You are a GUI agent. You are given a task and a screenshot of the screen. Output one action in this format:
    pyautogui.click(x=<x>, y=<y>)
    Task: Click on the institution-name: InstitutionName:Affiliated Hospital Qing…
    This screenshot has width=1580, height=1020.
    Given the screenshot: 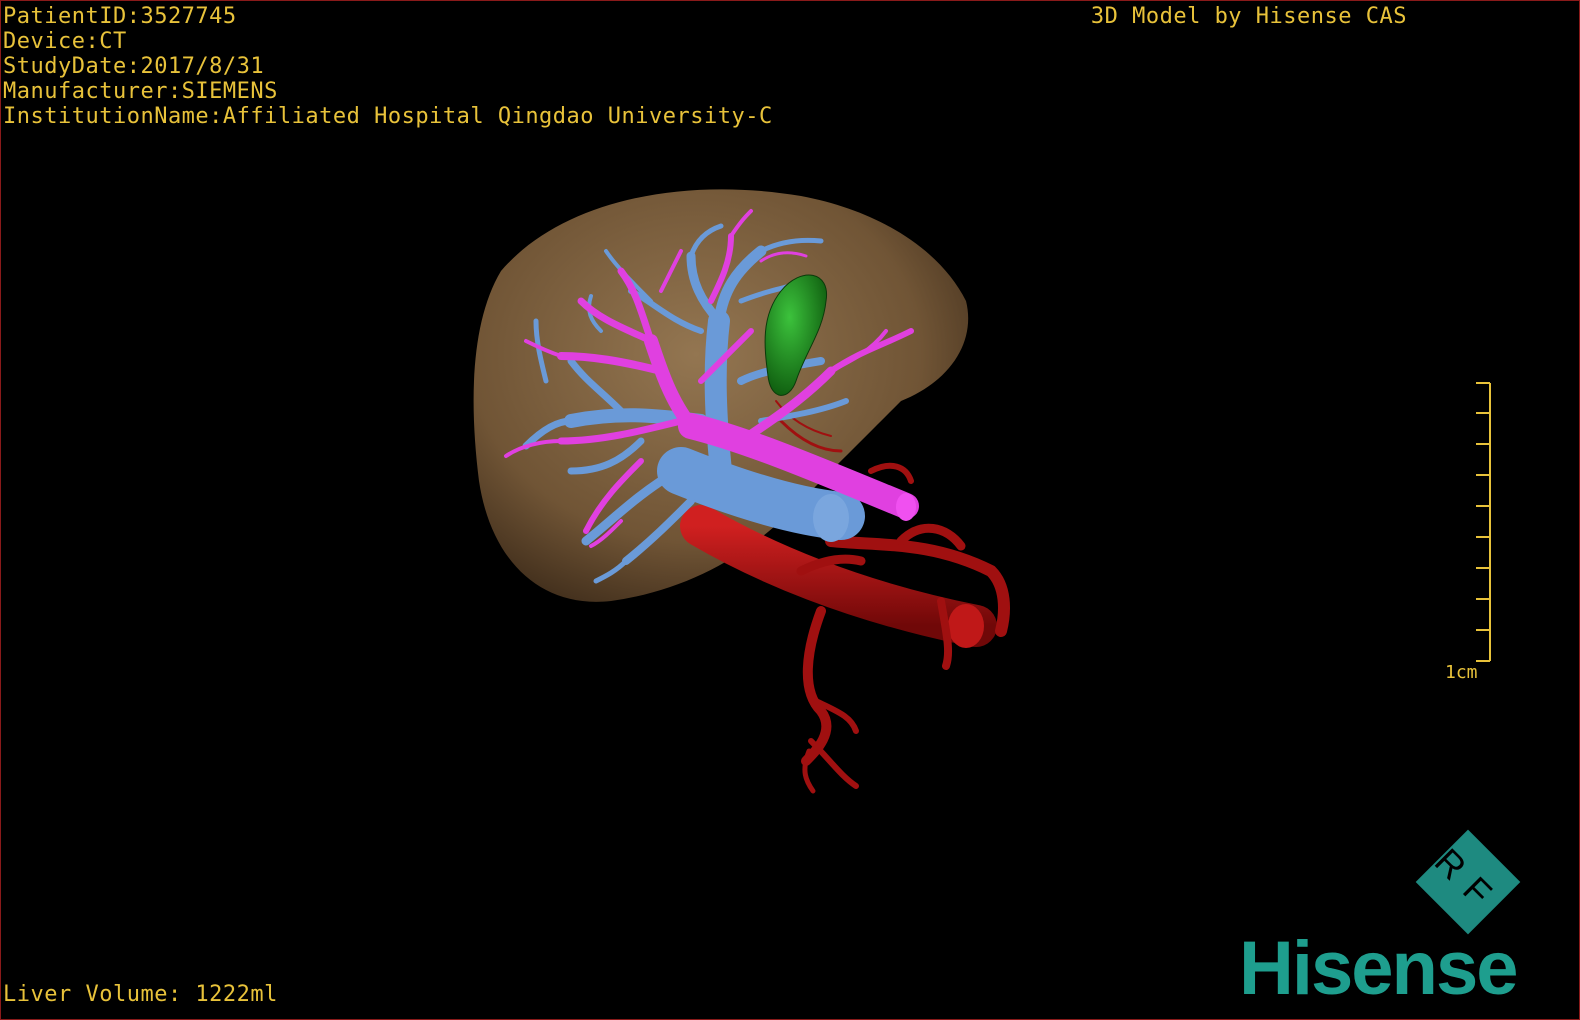 What is the action you would take?
    pyautogui.click(x=388, y=116)
    